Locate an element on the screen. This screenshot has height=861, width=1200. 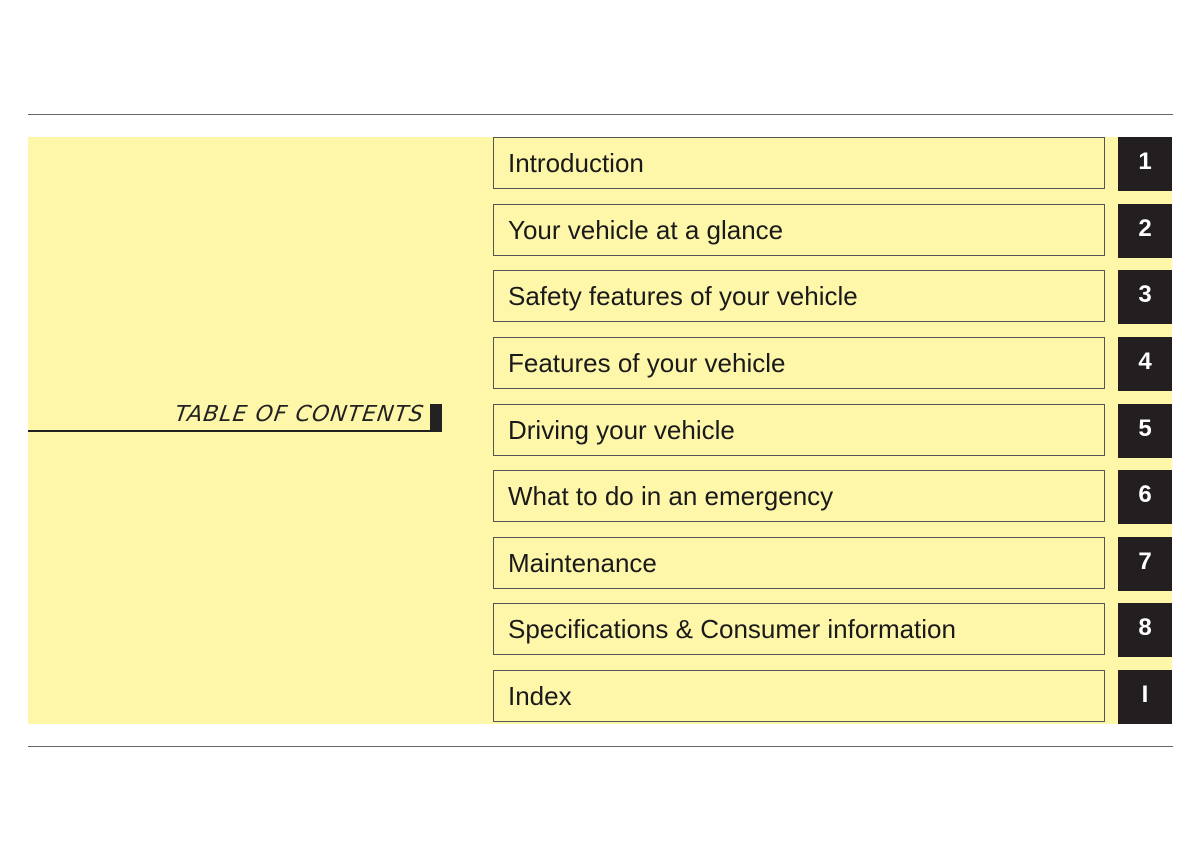
chapter-tab: 6 is located at coordinates (1145, 497).